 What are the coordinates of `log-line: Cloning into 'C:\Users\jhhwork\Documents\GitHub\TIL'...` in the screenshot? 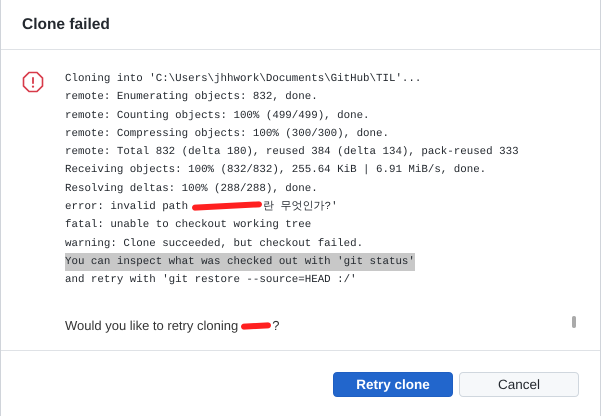 It's located at (243, 79).